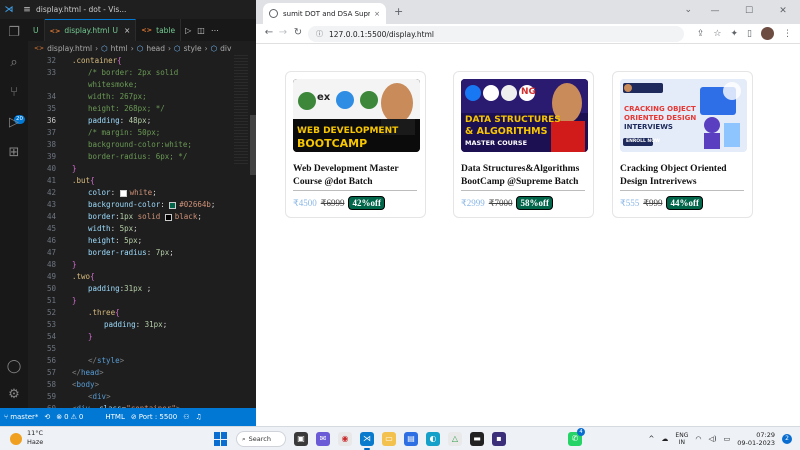  Describe the element at coordinates (186, 417) in the screenshot. I see `account-status-icon: ⚇` at that location.